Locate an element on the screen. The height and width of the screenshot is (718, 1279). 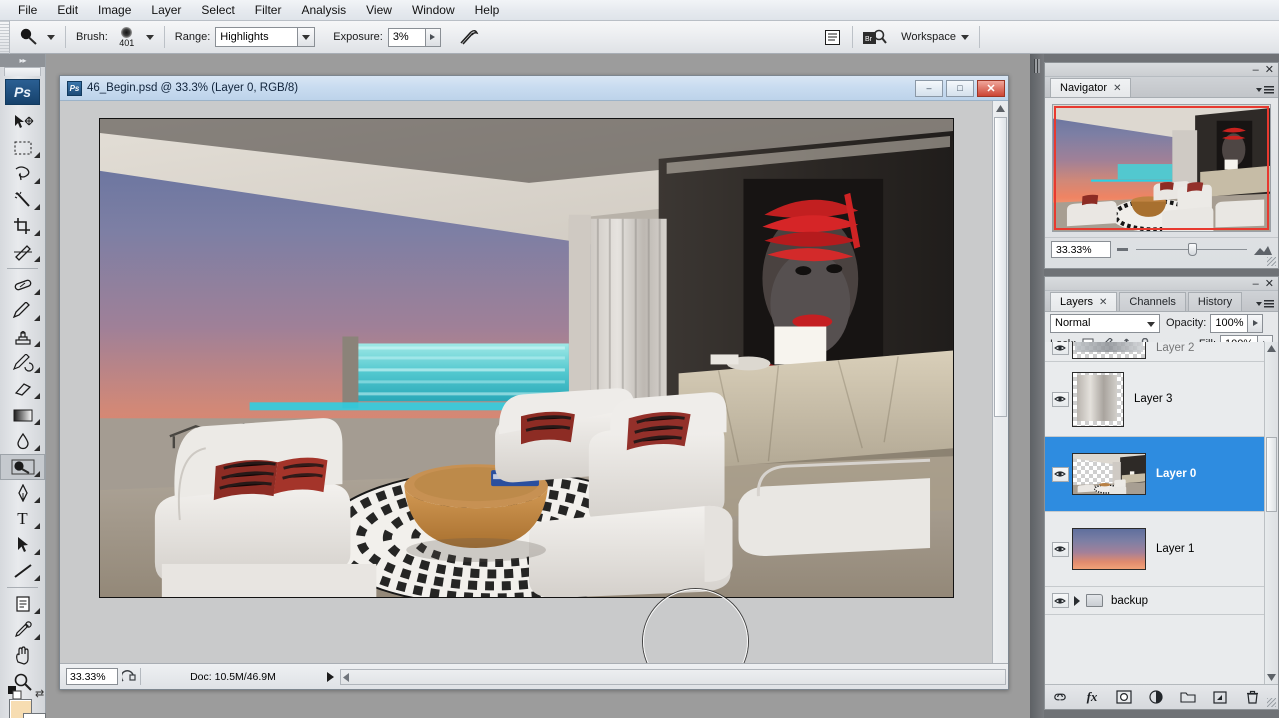
layer-row-layer-3: Layer 3 is located at coordinates (1161, 399).